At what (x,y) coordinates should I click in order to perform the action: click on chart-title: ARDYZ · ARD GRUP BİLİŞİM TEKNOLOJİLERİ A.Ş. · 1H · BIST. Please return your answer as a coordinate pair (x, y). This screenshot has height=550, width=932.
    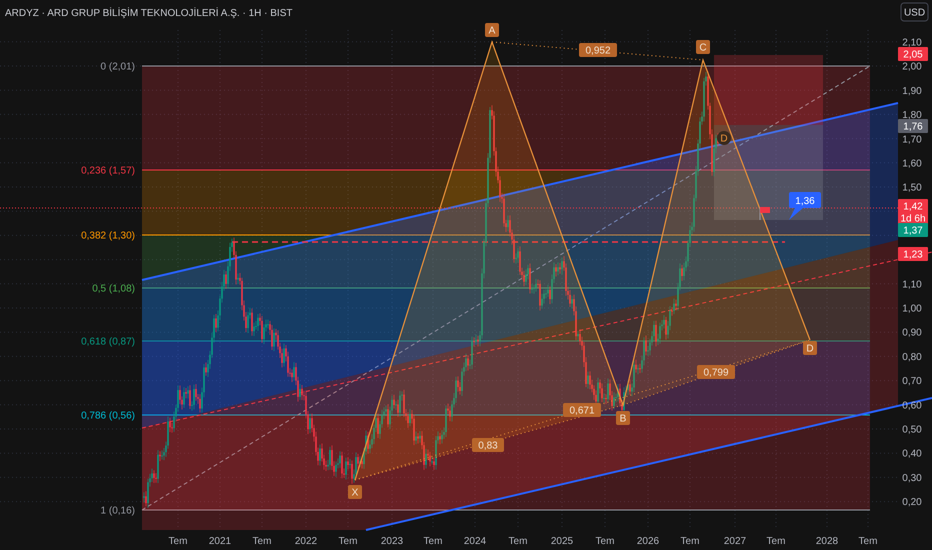
    Looking at the image, I should click on (148, 13).